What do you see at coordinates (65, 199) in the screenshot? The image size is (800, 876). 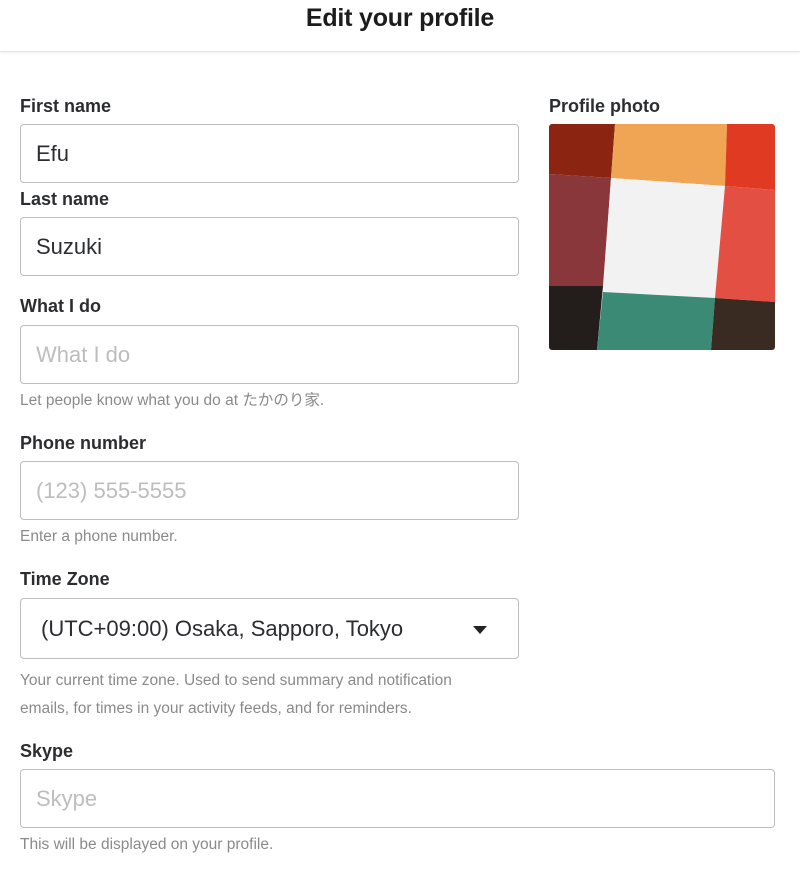 I see `last-name-label: Last name` at bounding box center [65, 199].